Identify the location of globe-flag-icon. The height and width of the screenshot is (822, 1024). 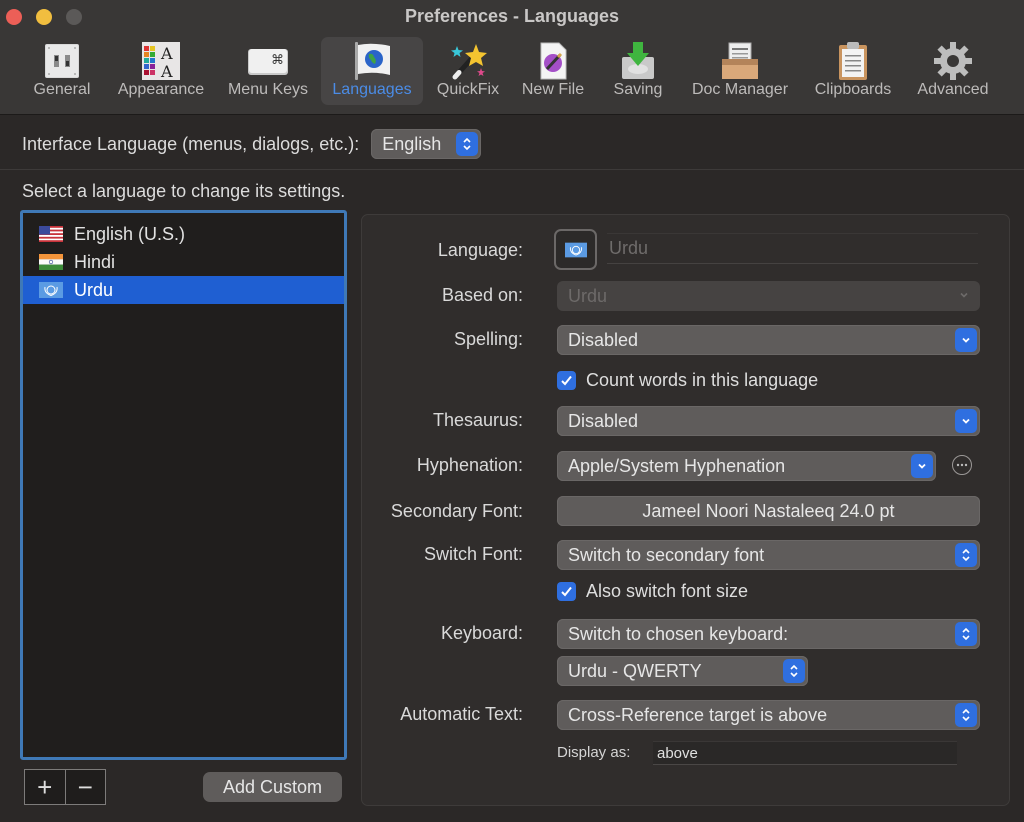
(372, 61).